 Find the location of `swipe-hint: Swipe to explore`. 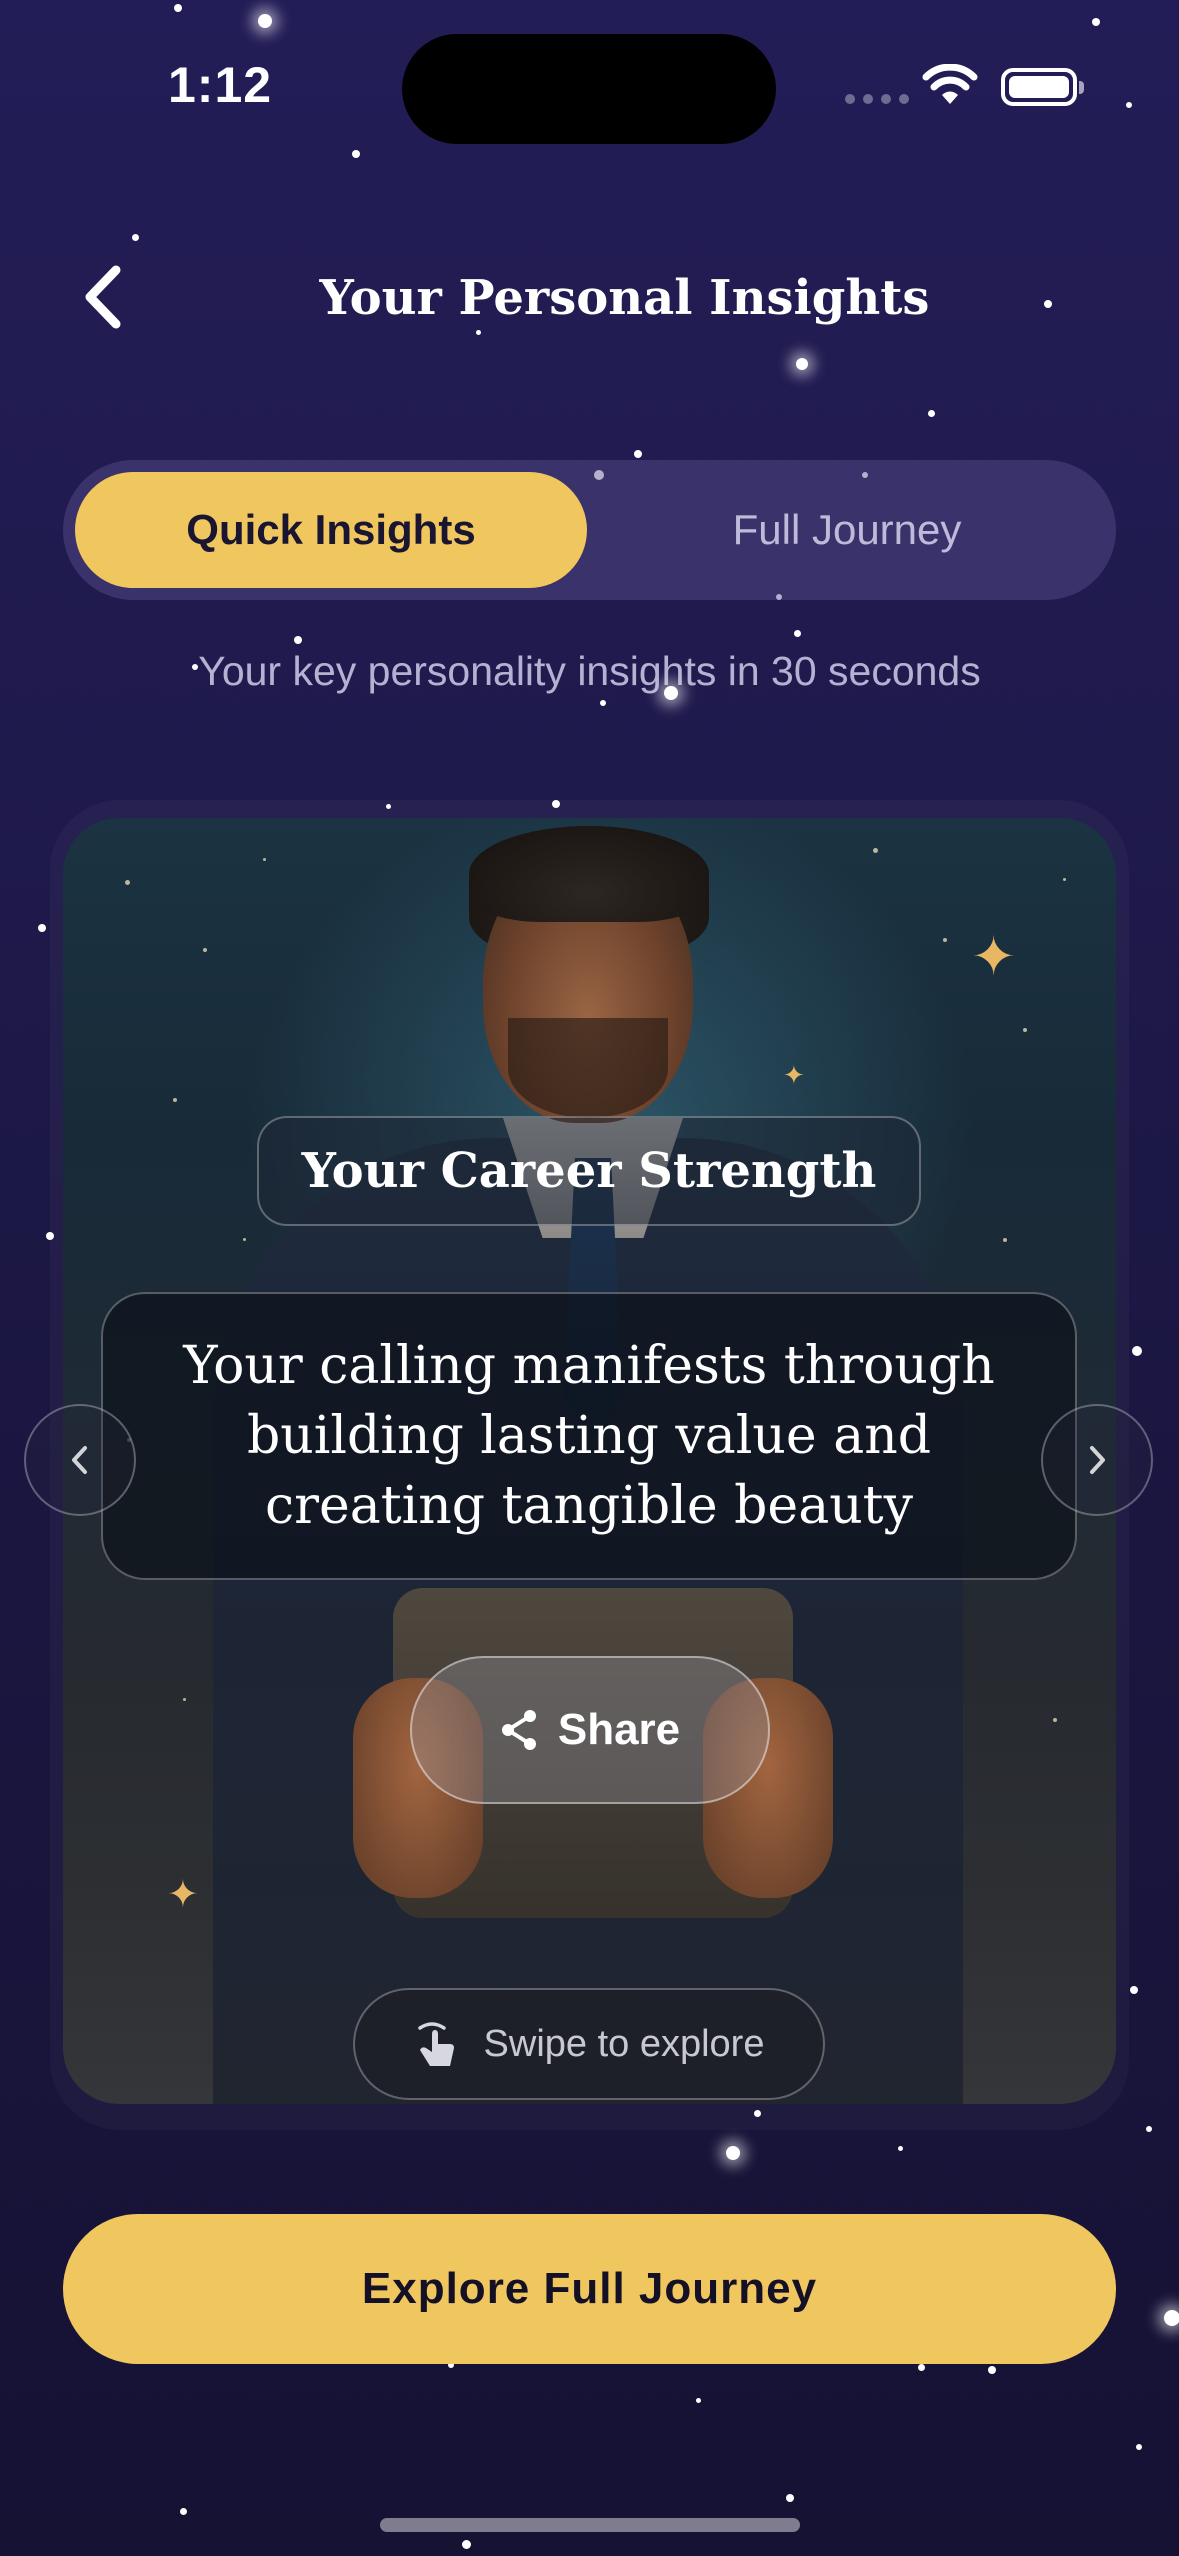

swipe-hint: Swipe to explore is located at coordinates (589, 2044).